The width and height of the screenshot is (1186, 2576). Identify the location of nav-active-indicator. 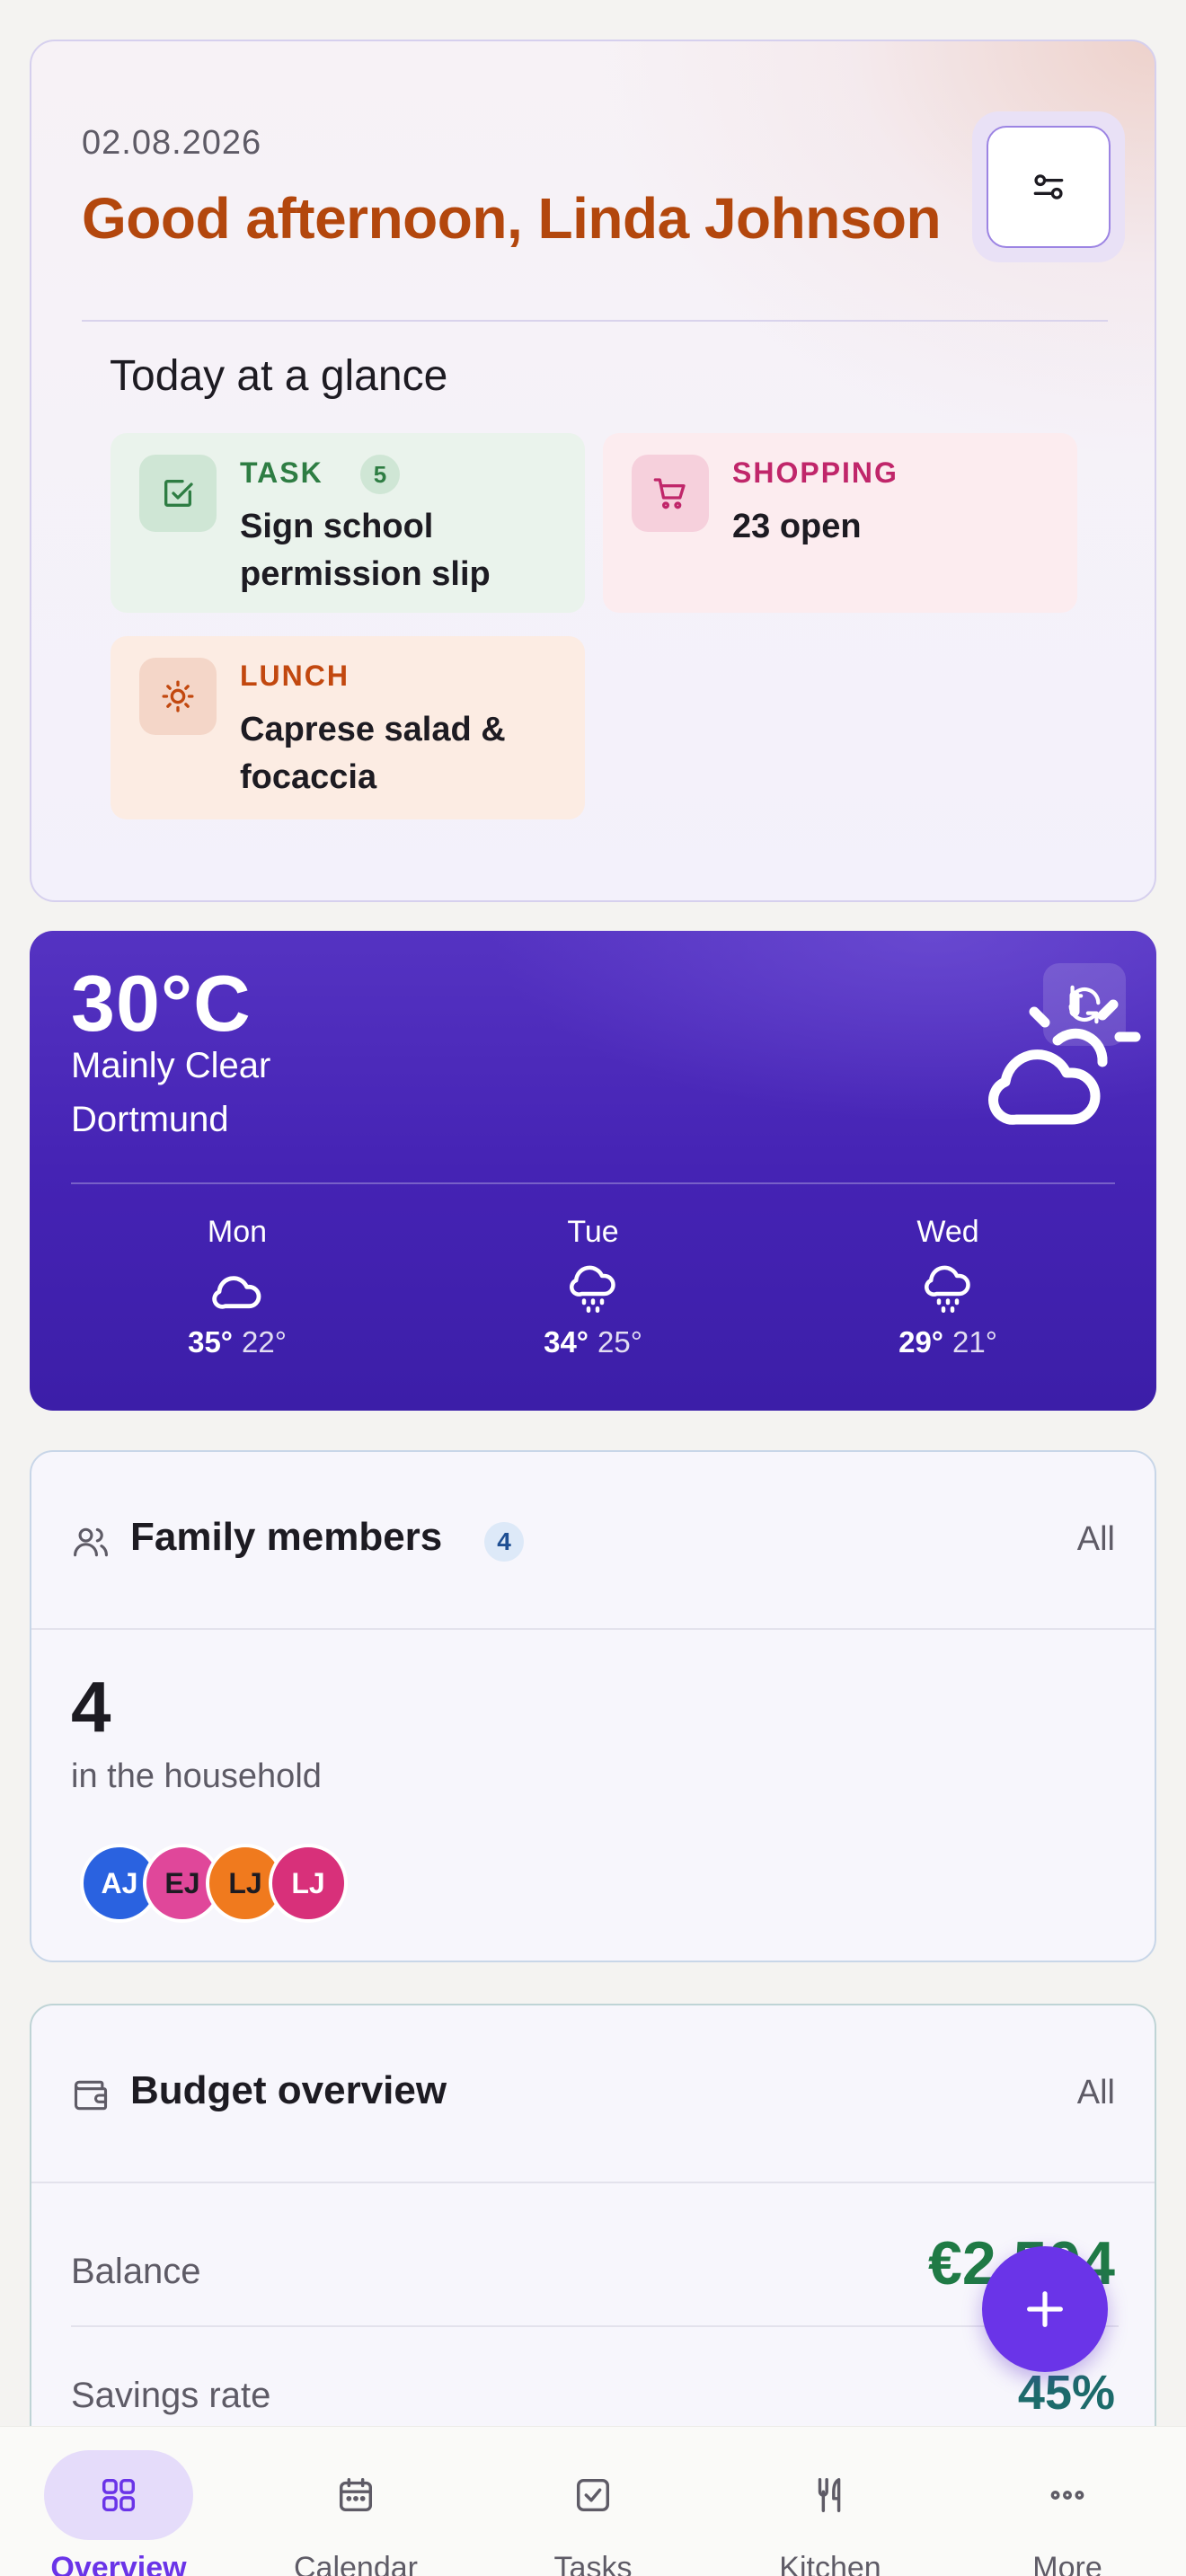
(118, 2495).